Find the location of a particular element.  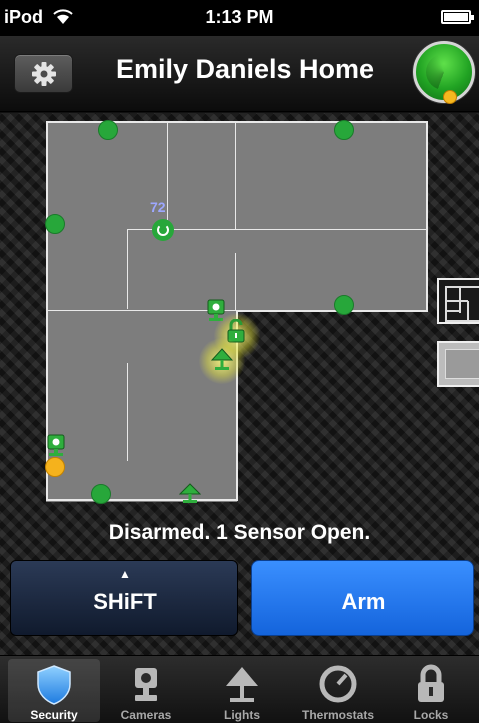

battery-icon is located at coordinates (457, 17).